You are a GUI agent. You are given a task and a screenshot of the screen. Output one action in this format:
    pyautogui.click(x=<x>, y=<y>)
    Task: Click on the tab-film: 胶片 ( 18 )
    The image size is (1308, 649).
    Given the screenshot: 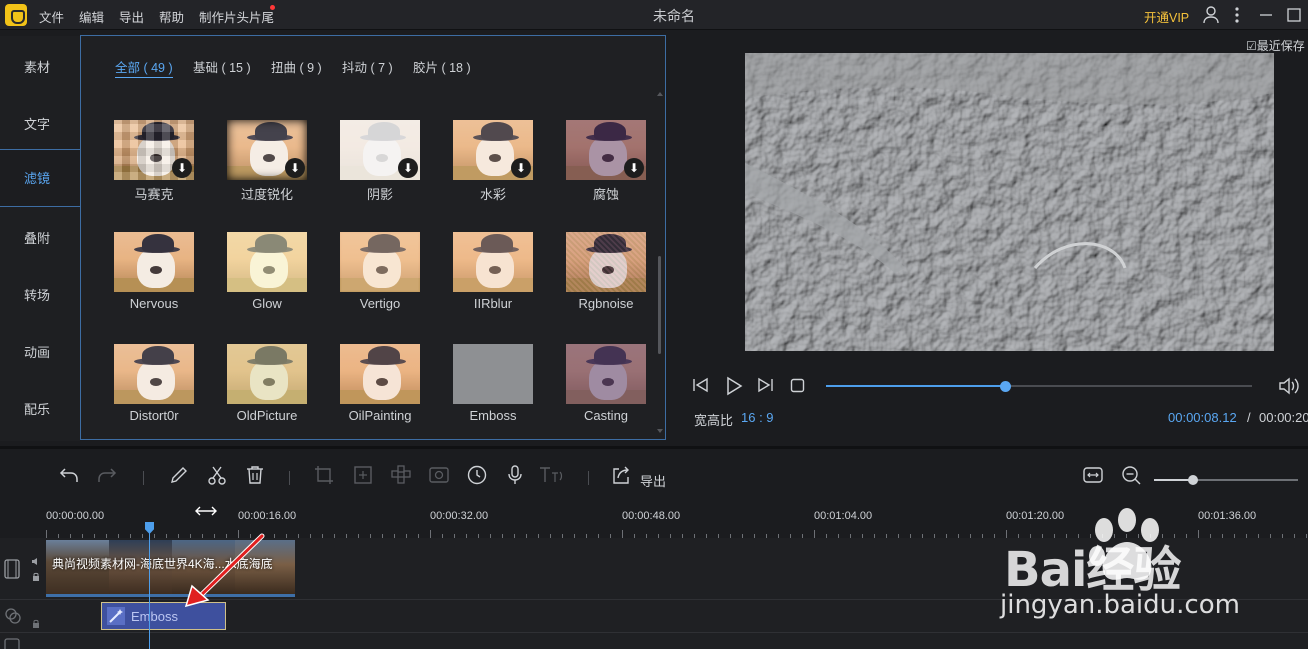 What is the action you would take?
    pyautogui.click(x=442, y=66)
    